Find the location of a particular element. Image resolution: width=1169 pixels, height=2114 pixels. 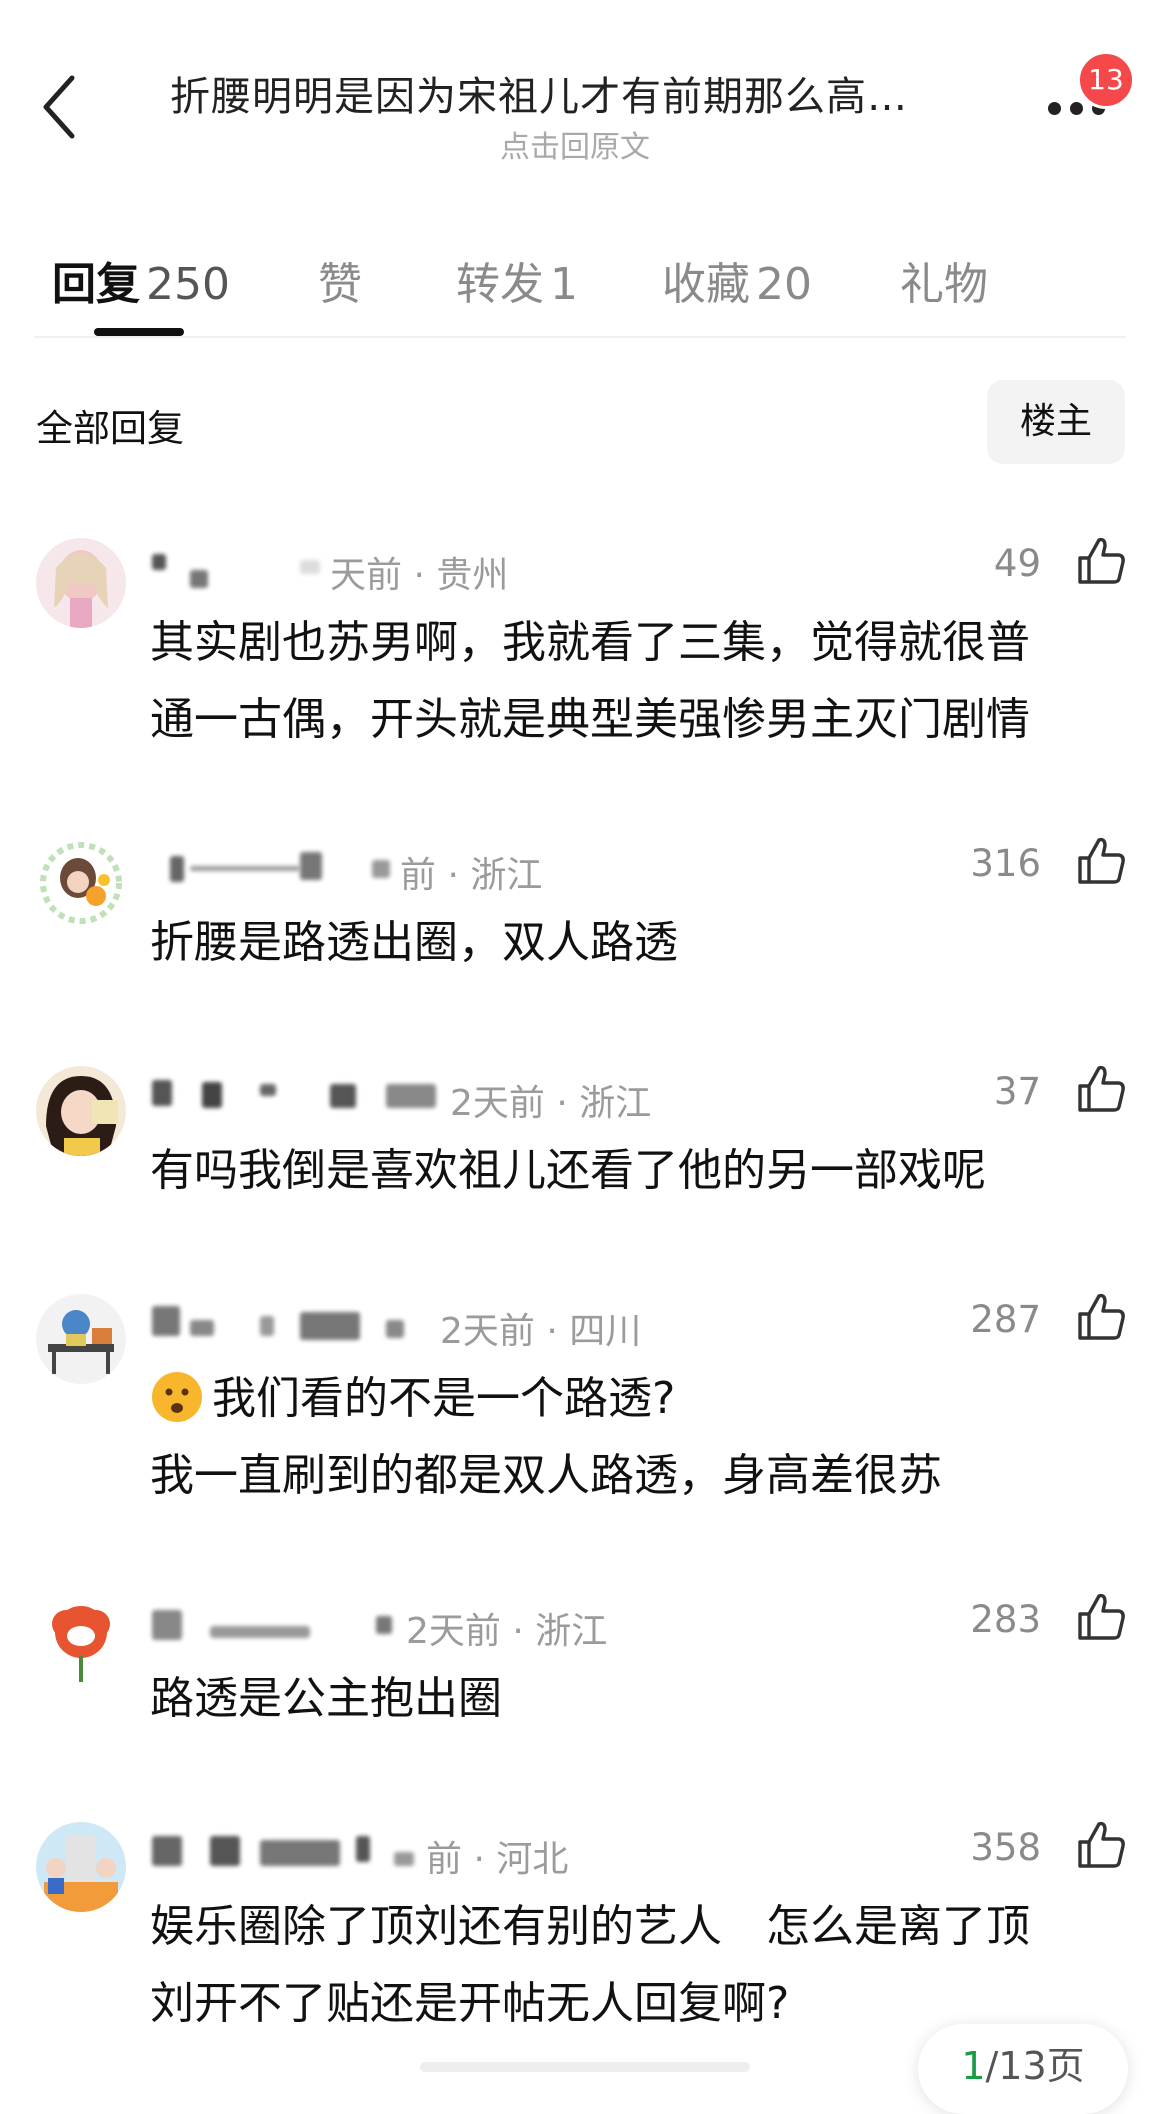

comment-text: 有吗我倒是喜欢祖儿还看了他的另一部戏呢 is located at coordinates (645, 1170).